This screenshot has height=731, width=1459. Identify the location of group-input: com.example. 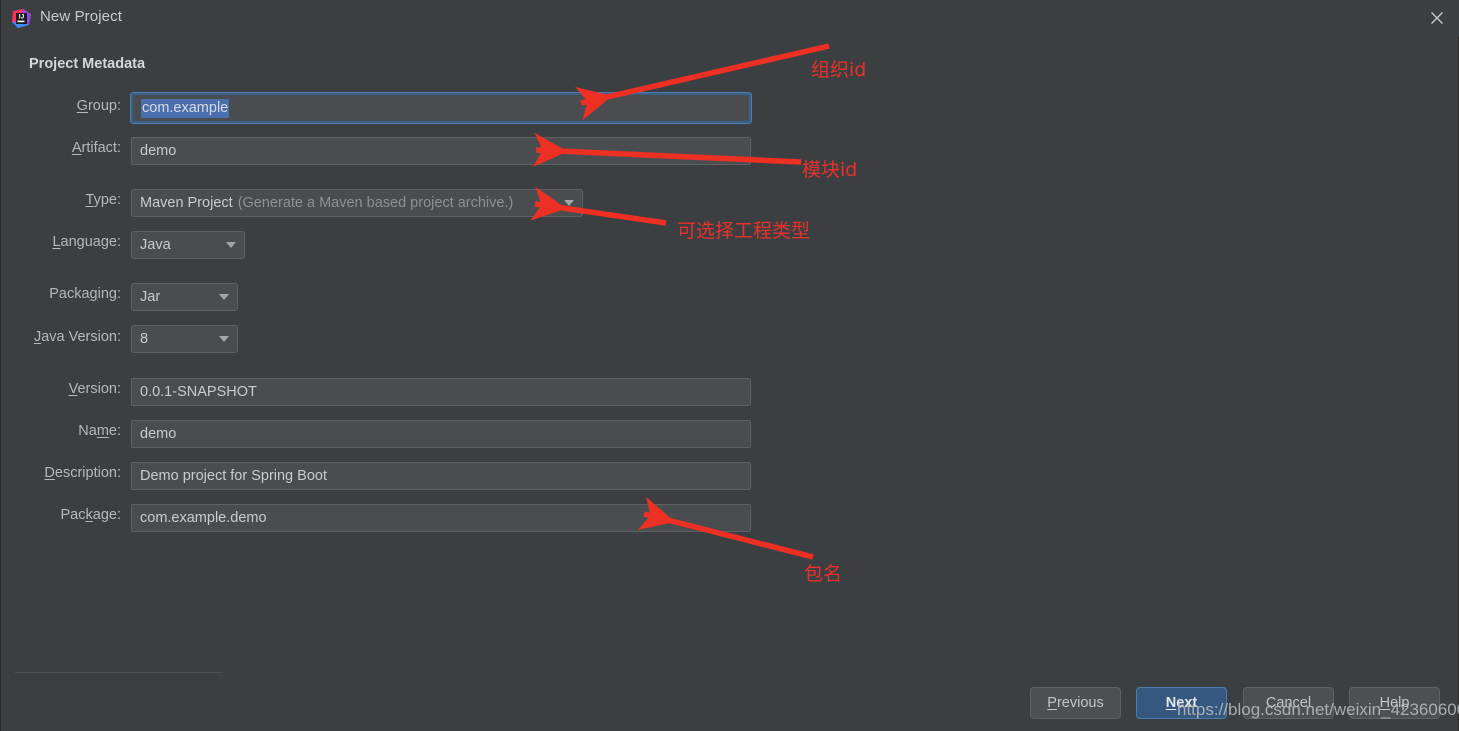
(441, 108).